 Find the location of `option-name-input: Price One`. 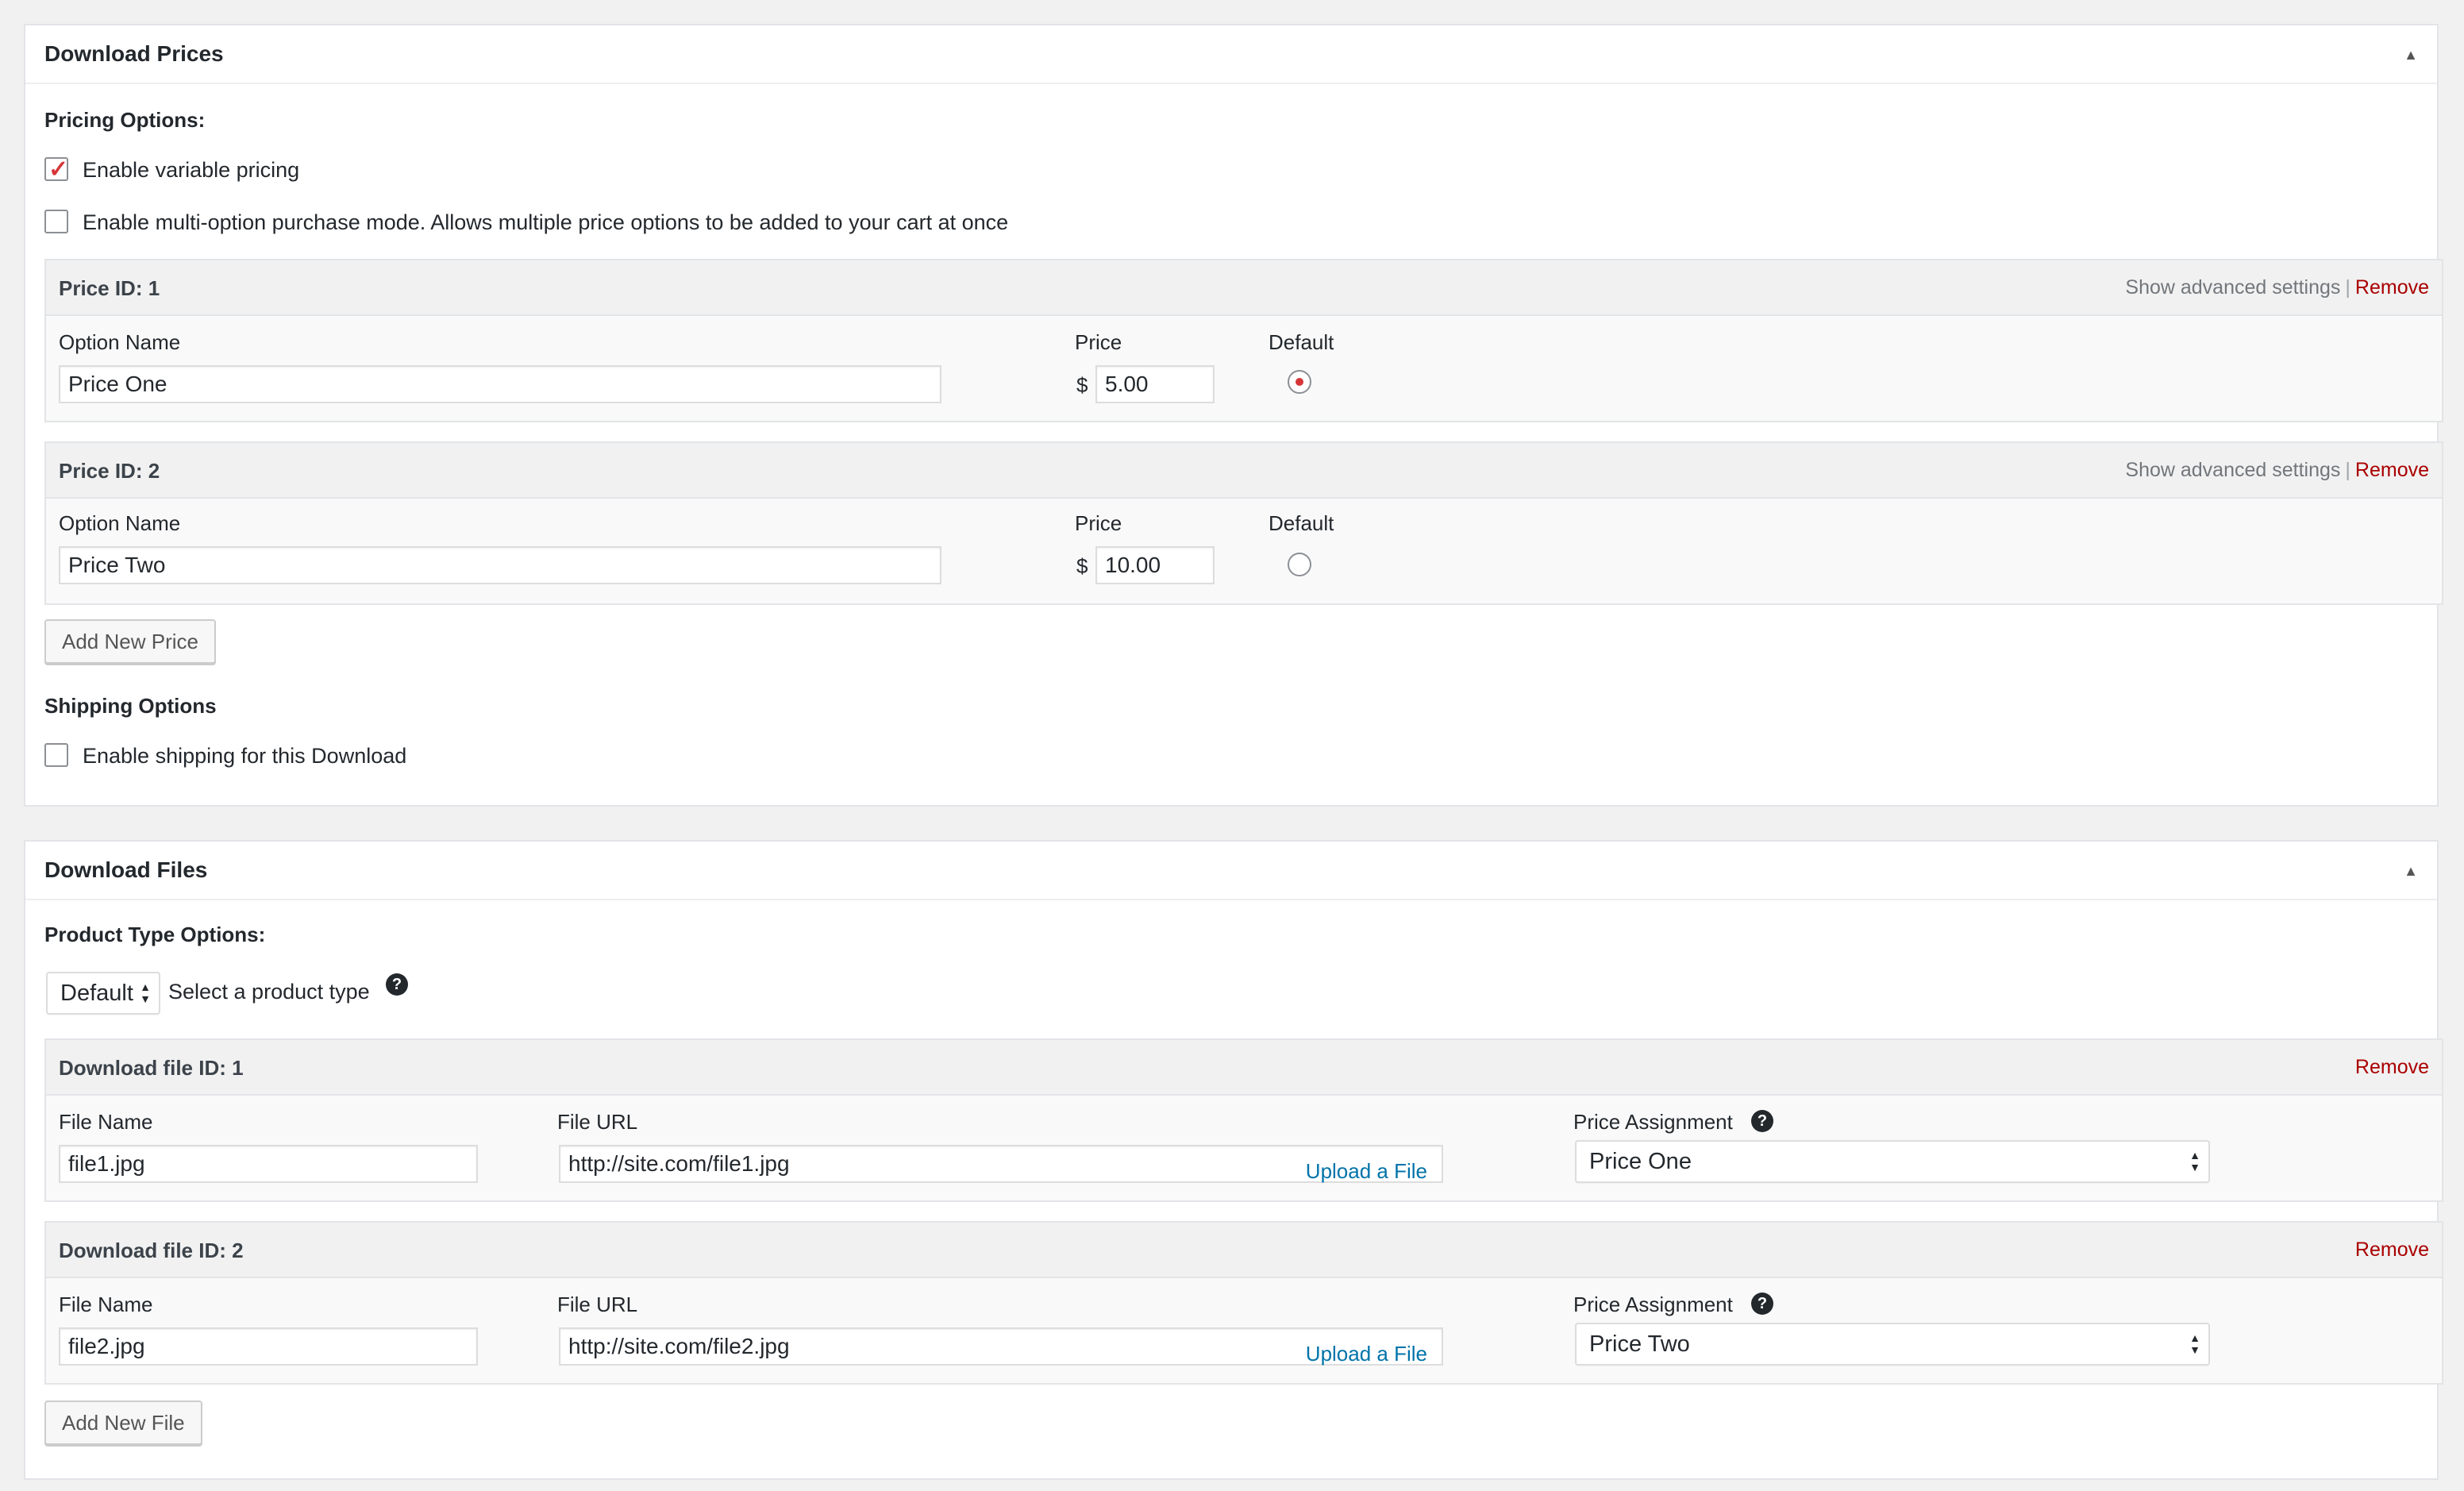

option-name-input: Price One is located at coordinates (500, 384).